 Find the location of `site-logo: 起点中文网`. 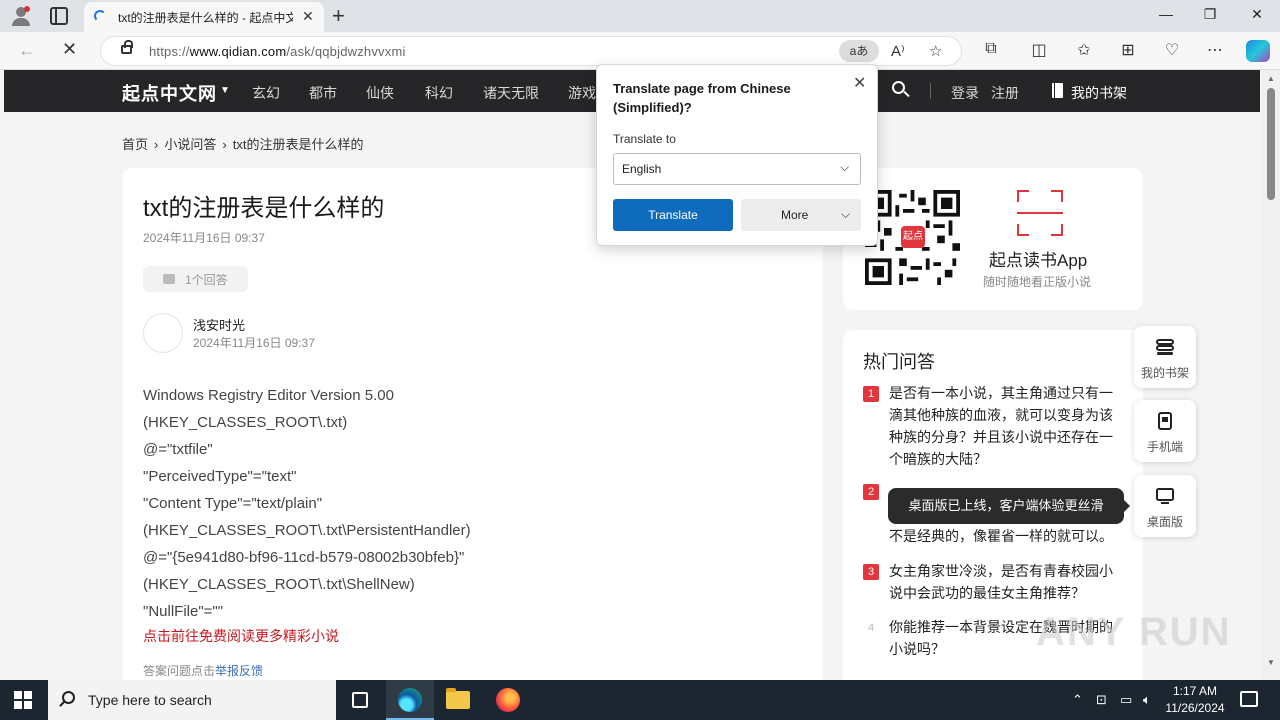

site-logo: 起点中文网 is located at coordinates (169, 93).